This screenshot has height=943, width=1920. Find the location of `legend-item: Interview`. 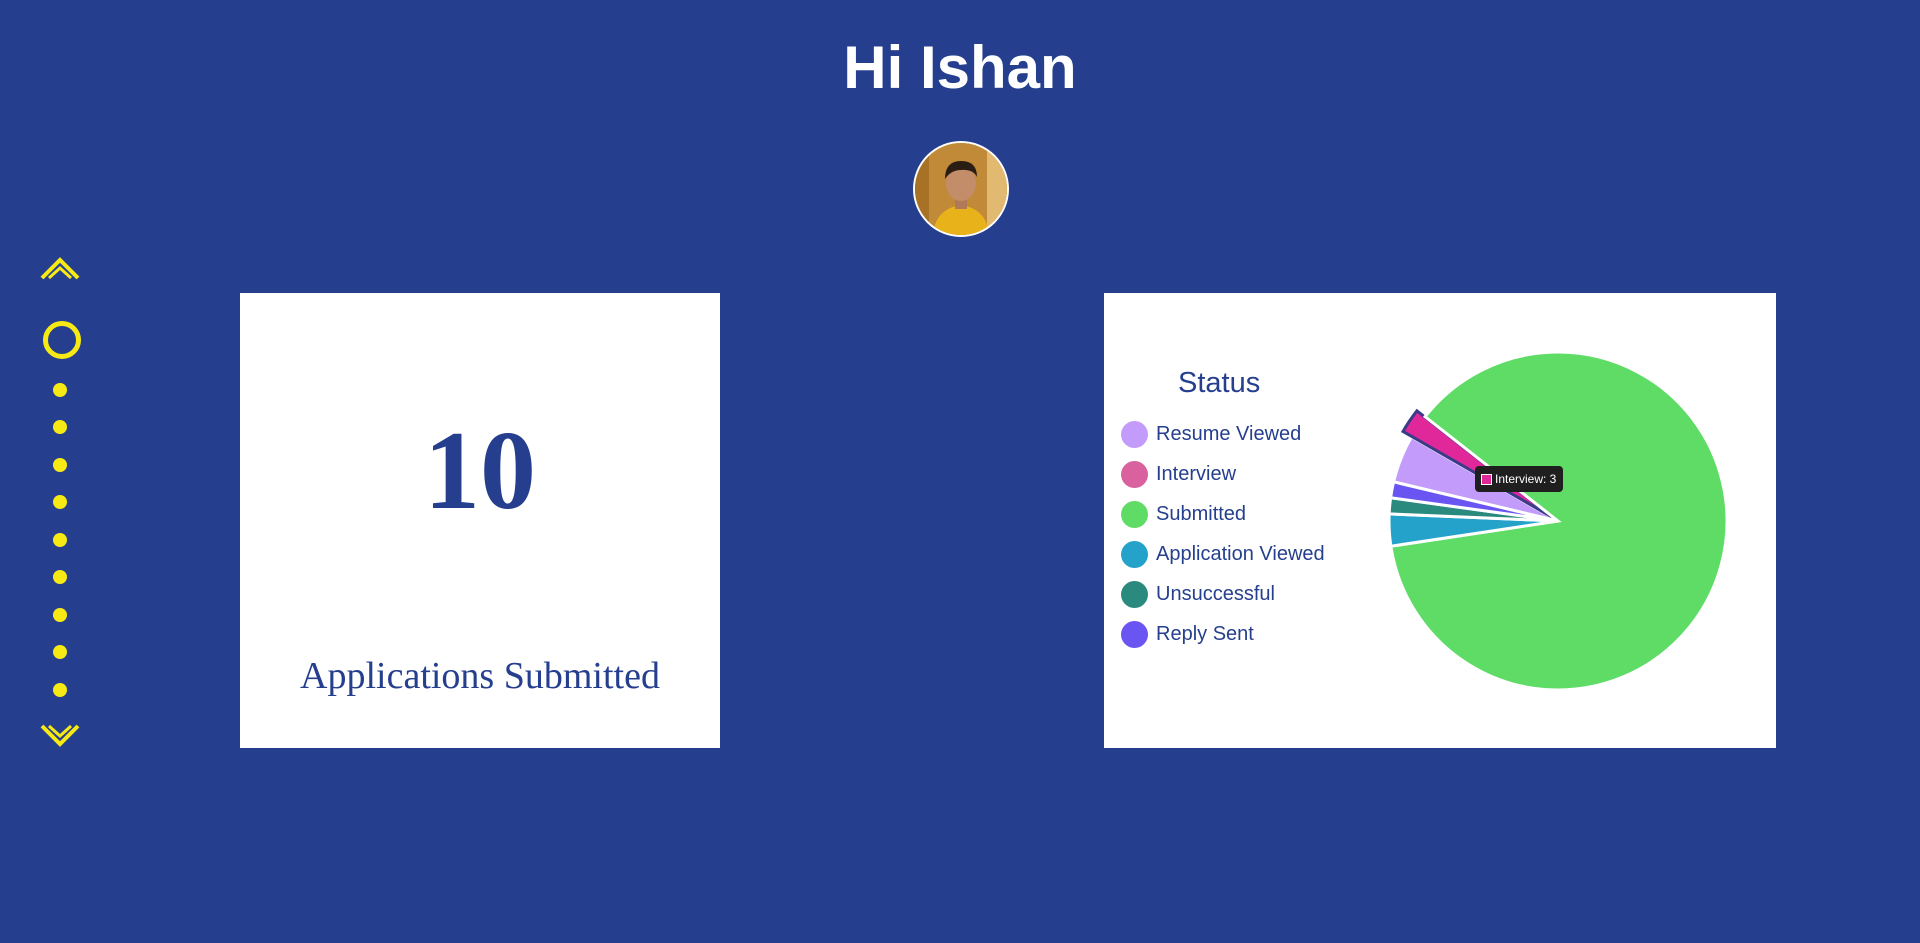

legend-item: Interview is located at coordinates (1178, 474).